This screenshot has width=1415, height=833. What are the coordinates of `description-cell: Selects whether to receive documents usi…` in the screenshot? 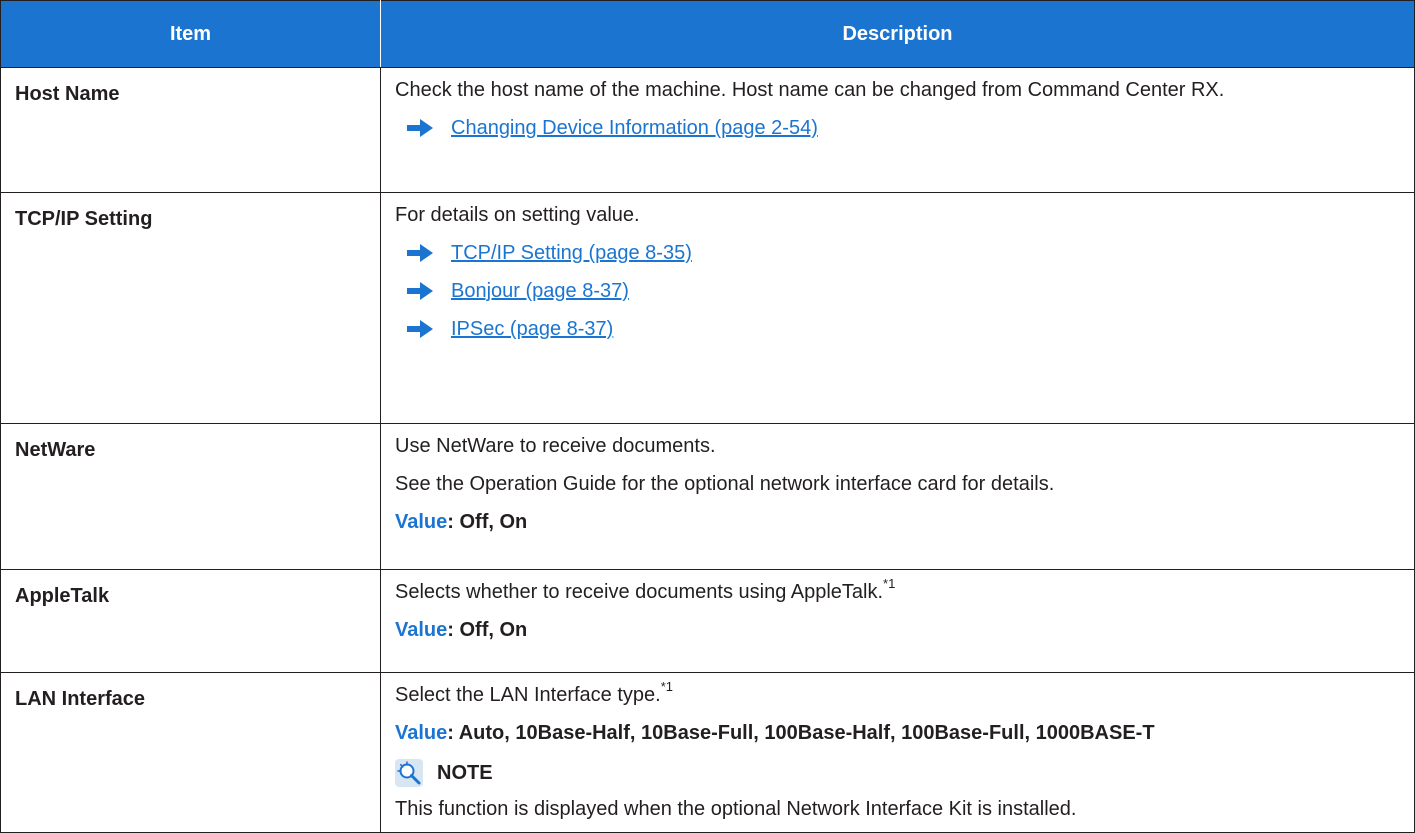 It's located at (897, 621).